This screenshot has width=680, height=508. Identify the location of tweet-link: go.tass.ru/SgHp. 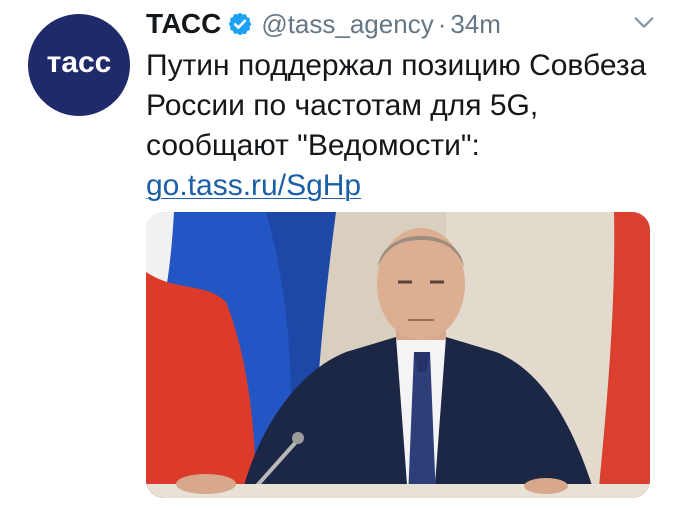
(253, 185).